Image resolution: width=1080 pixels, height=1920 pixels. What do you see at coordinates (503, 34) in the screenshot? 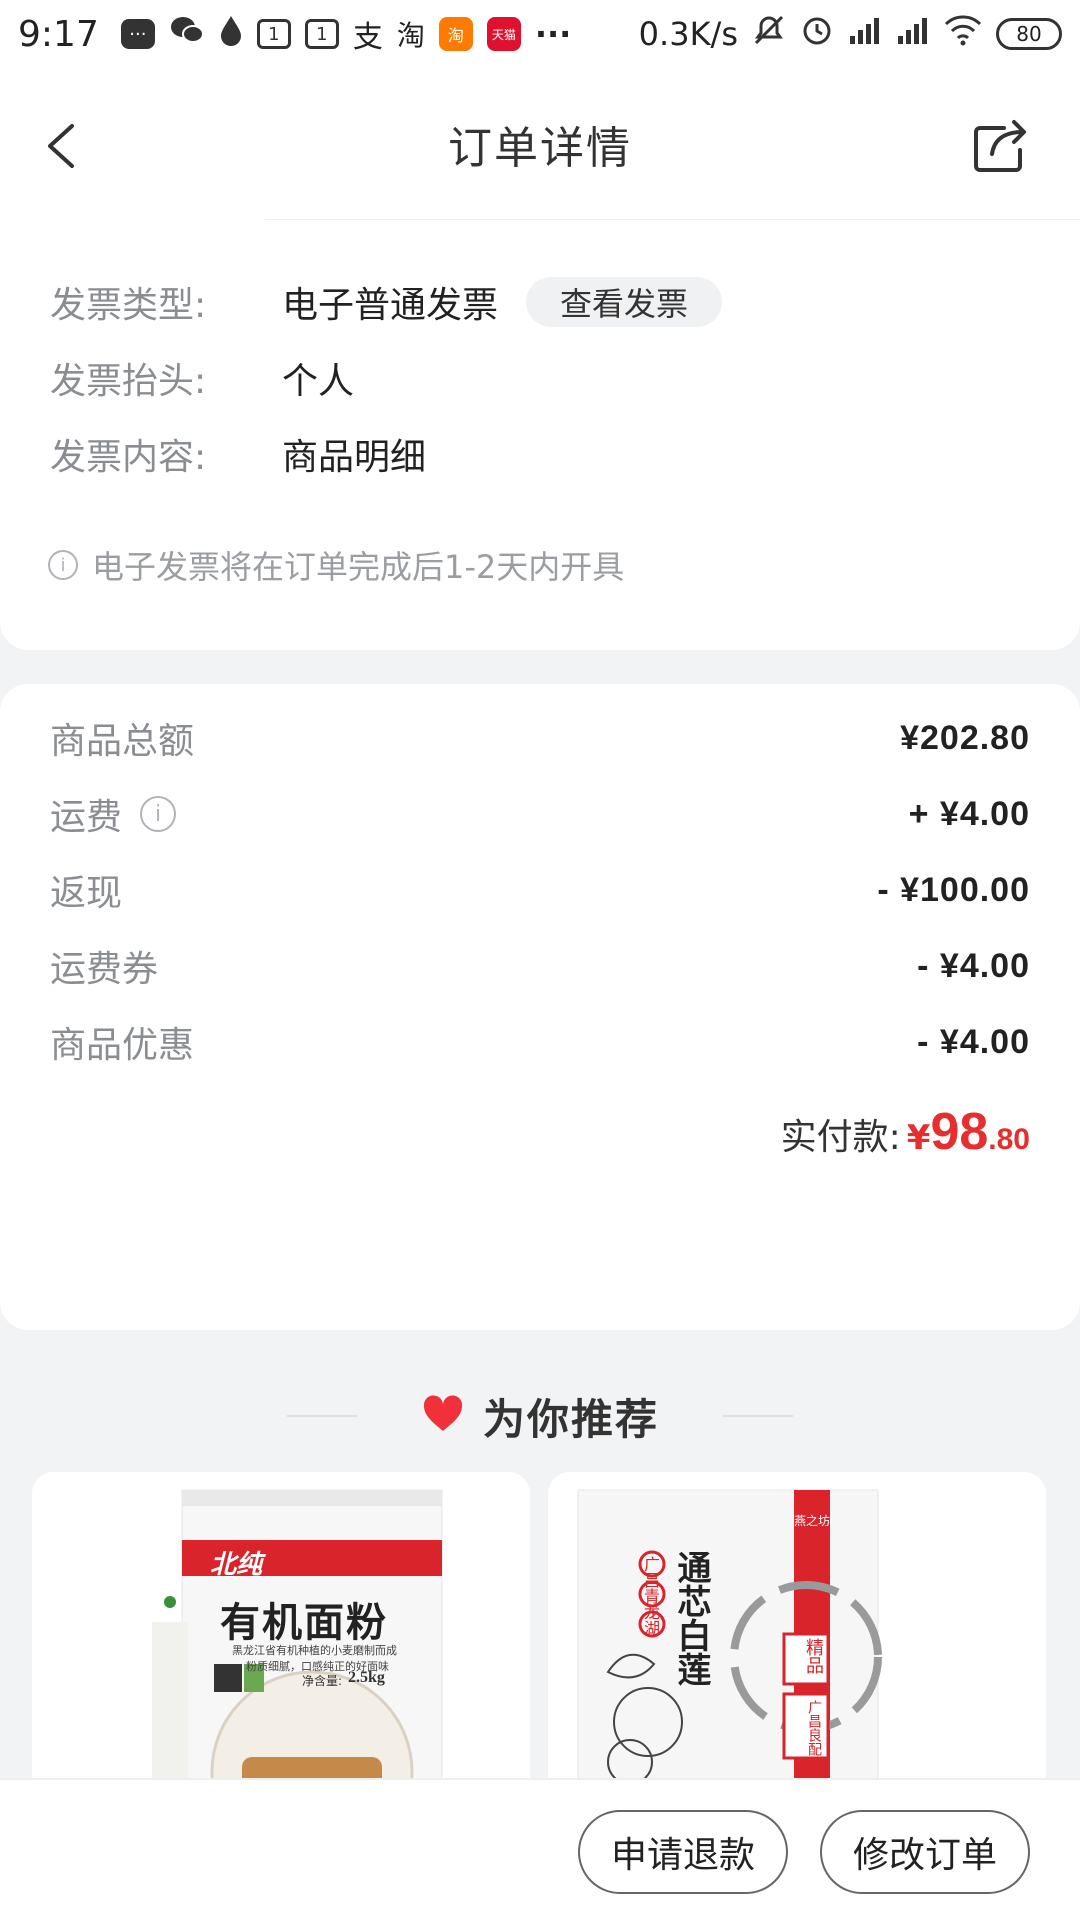
I see `tmall-app-icon: 天猫` at bounding box center [503, 34].